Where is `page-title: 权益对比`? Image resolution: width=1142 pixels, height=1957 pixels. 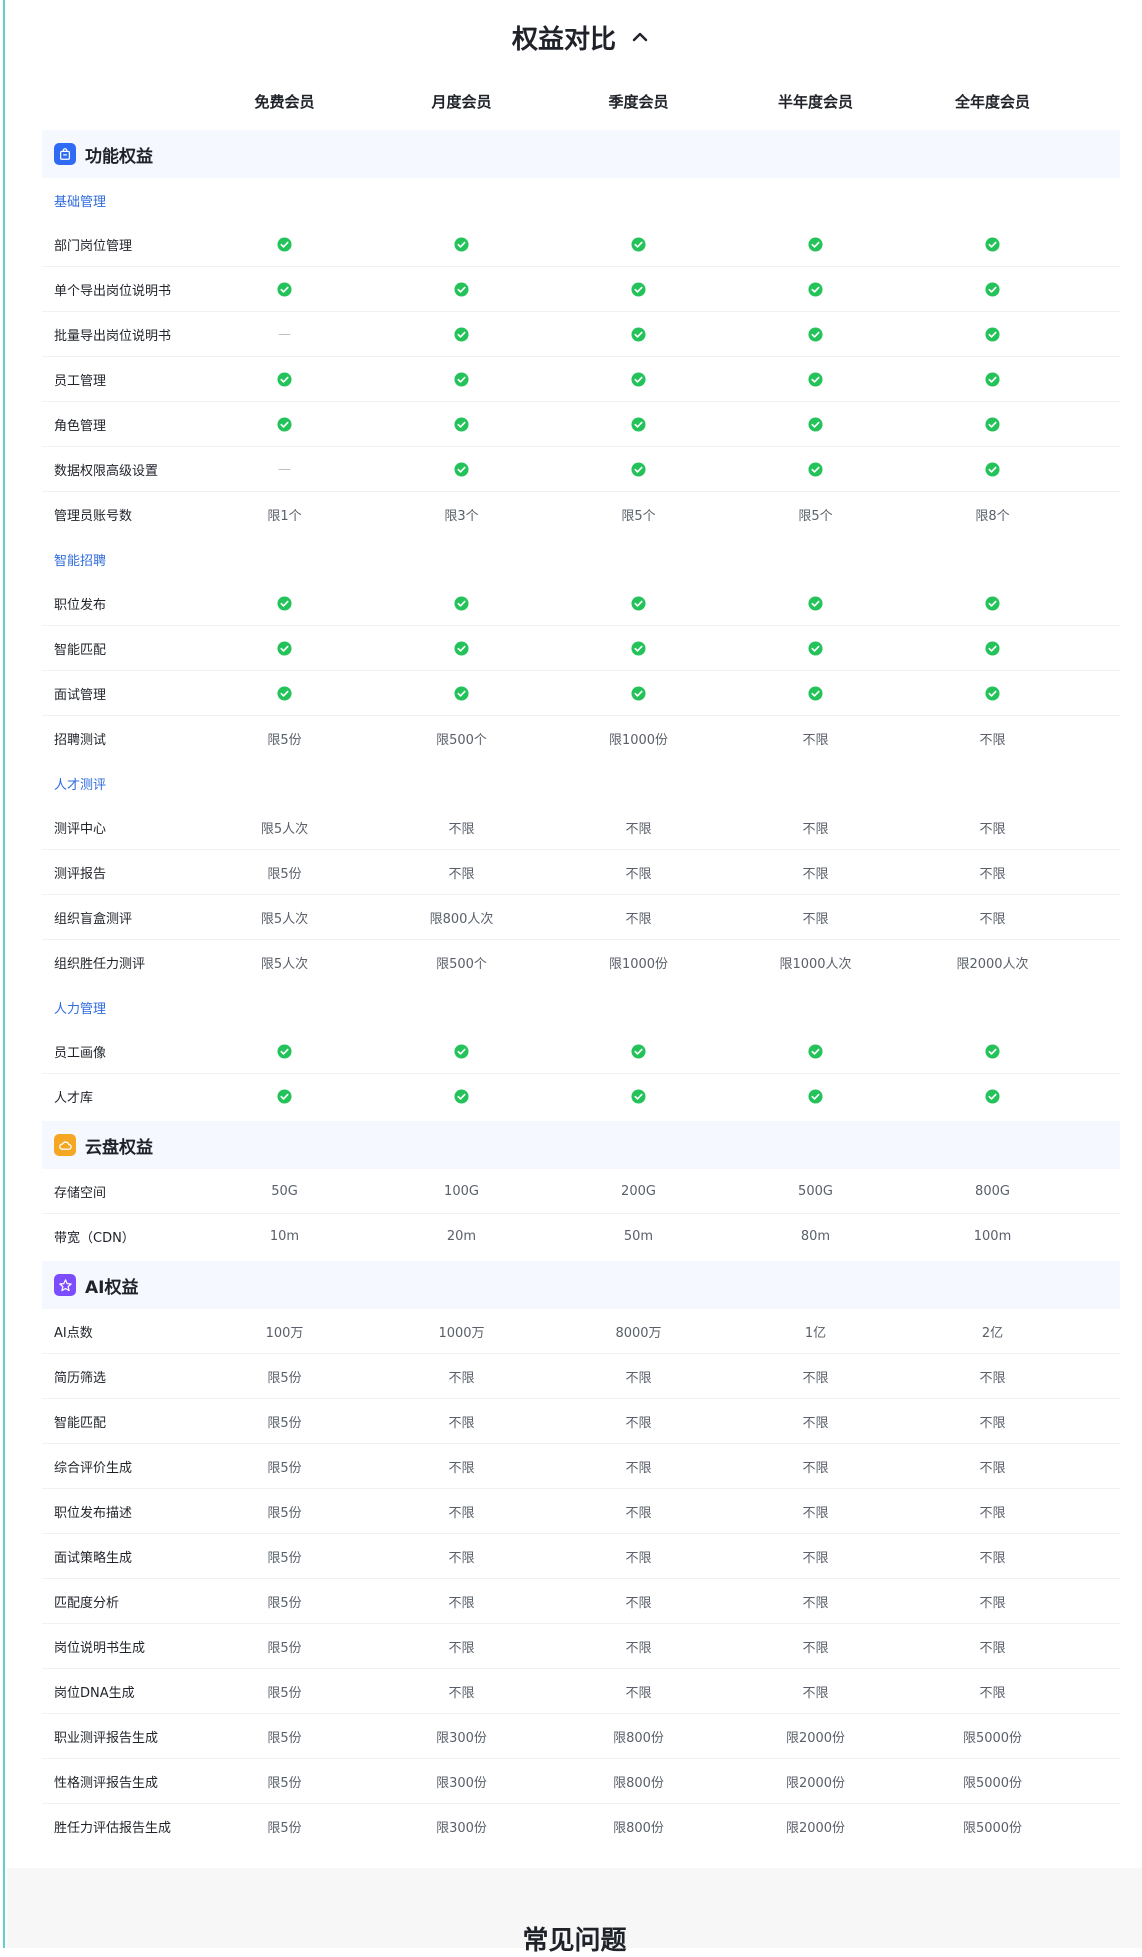
page-title: 权益对比 is located at coordinates (563, 39).